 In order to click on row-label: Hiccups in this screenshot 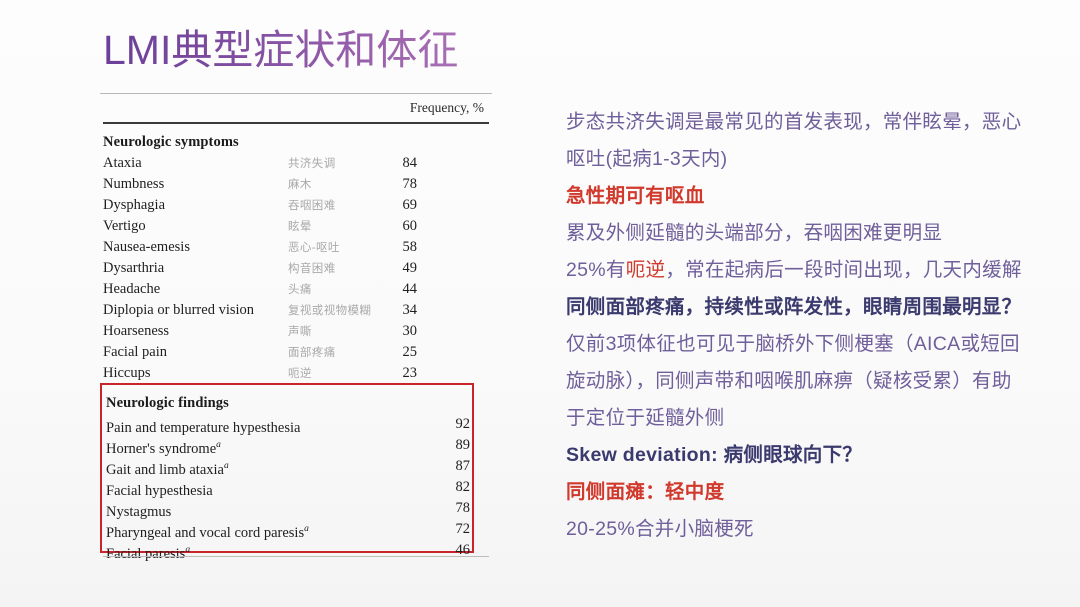, I will do `click(127, 373)`.